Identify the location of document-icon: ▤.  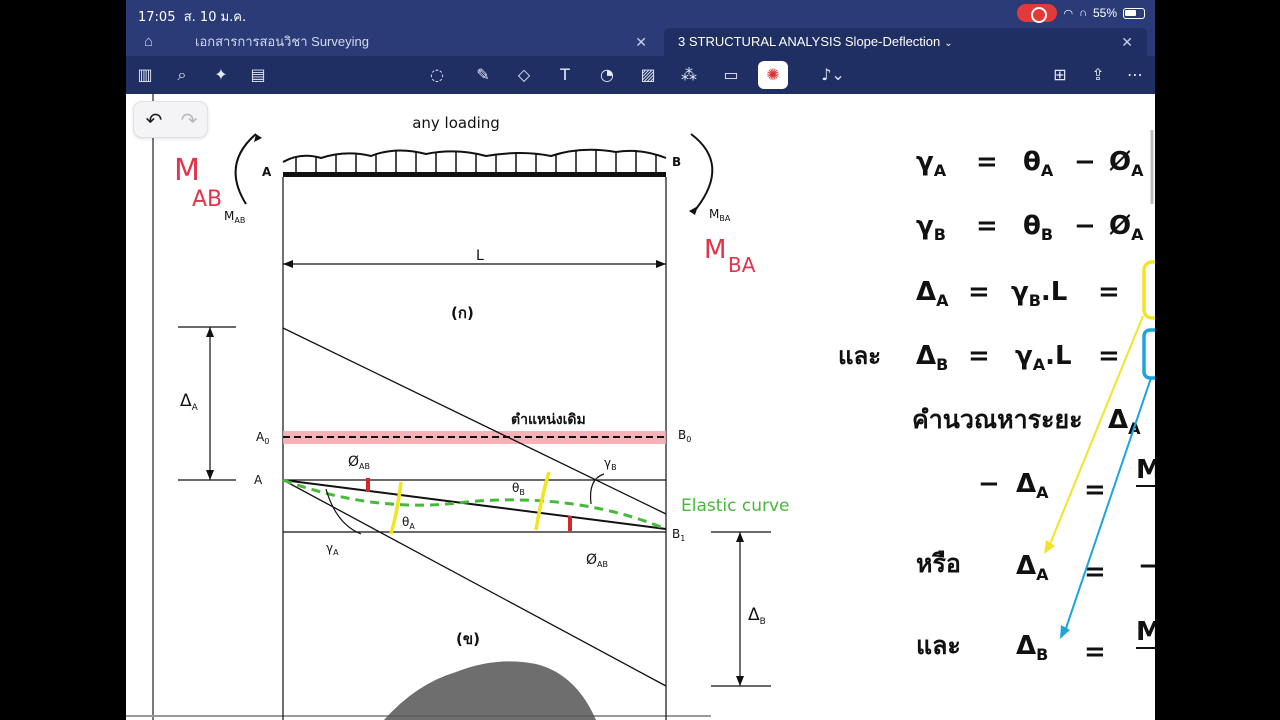
(258, 75).